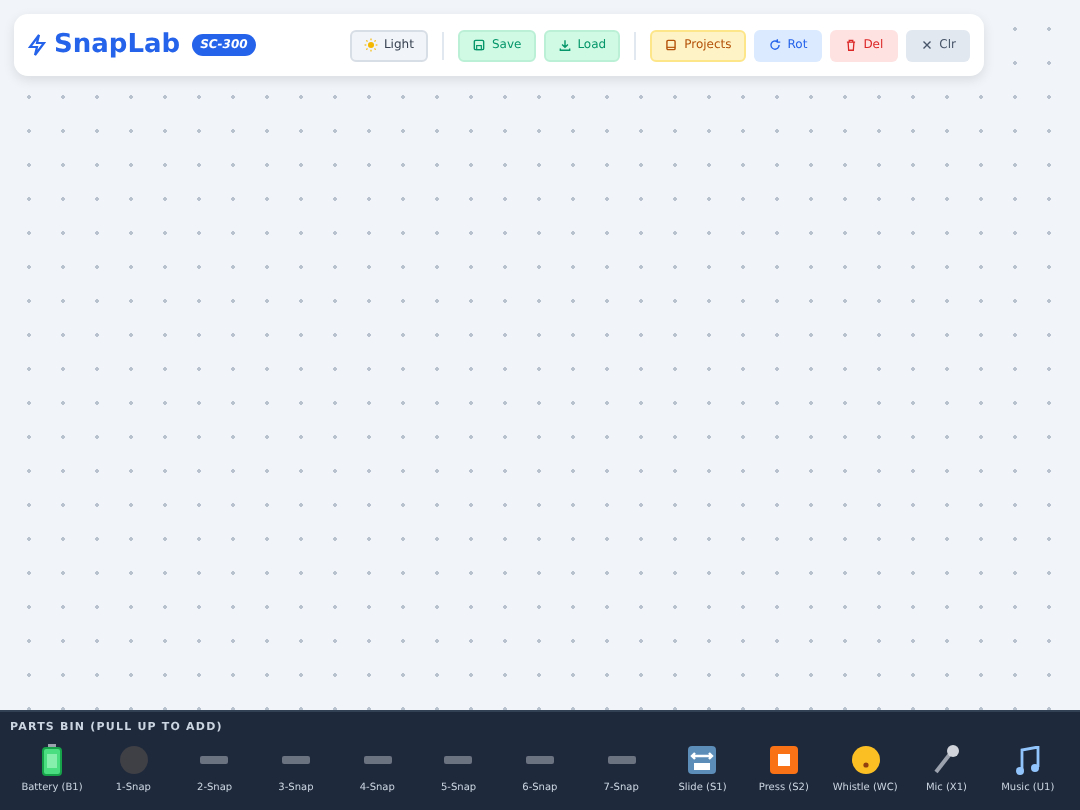 The image size is (1080, 810). What do you see at coordinates (671, 45) in the screenshot?
I see `book-icon` at bounding box center [671, 45].